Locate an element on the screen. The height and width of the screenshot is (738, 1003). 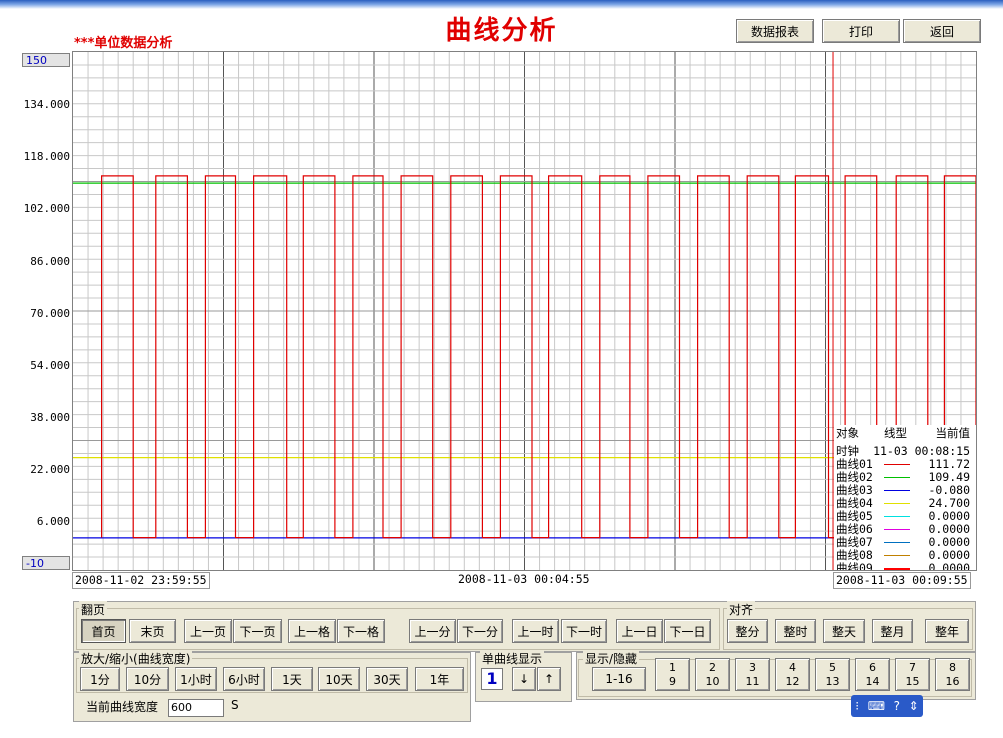
help-icon: ? is located at coordinates (897, 706).